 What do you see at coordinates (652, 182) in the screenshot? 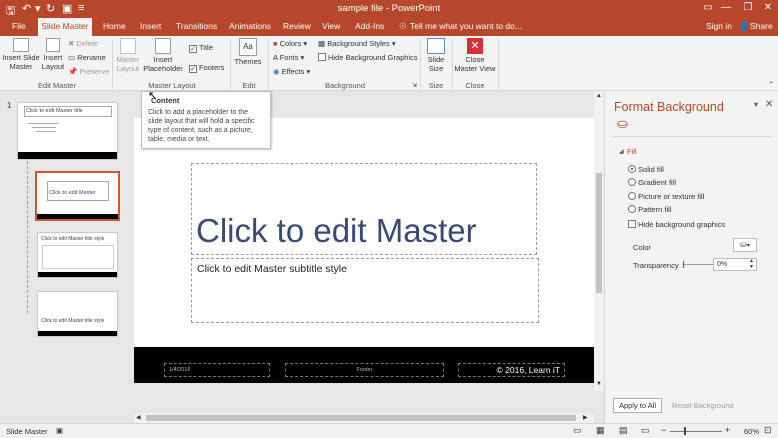
I see `gradient-fill-radio: Gradient fill` at bounding box center [652, 182].